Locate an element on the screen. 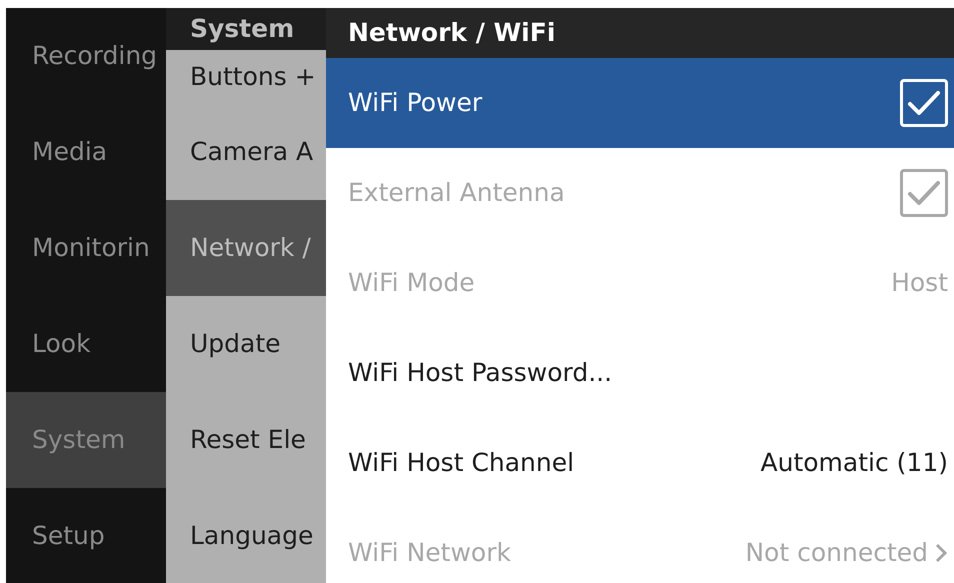 The image size is (954, 583). settings-row: WiFi Host Channel Automatic (11) is located at coordinates (640, 463).